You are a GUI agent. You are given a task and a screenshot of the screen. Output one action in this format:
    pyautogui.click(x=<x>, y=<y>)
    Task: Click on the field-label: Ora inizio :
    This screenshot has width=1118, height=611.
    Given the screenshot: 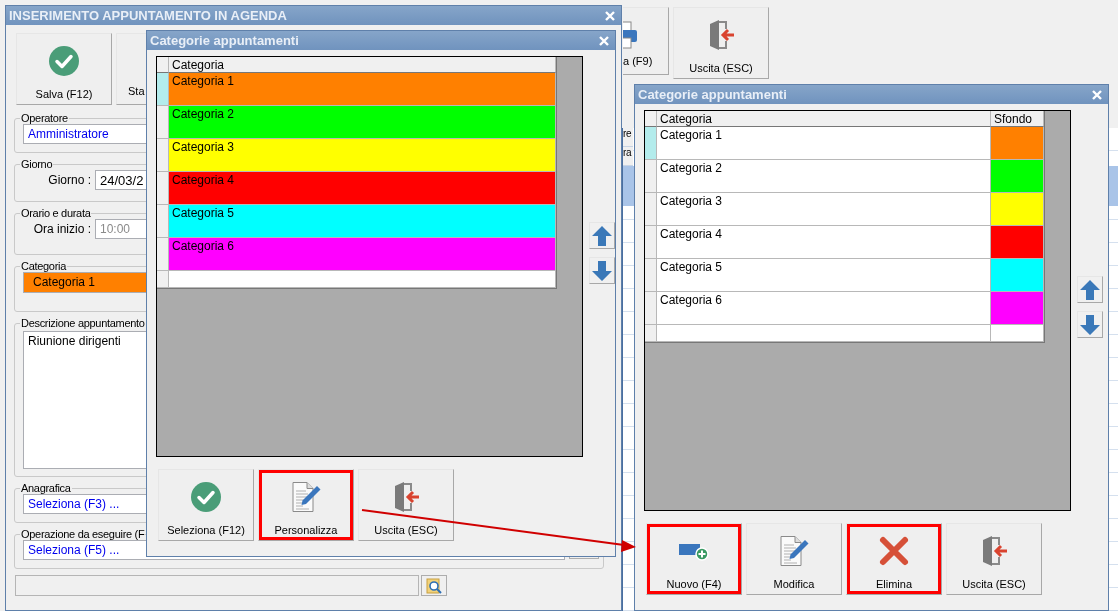 What is the action you would take?
    pyautogui.click(x=61, y=229)
    